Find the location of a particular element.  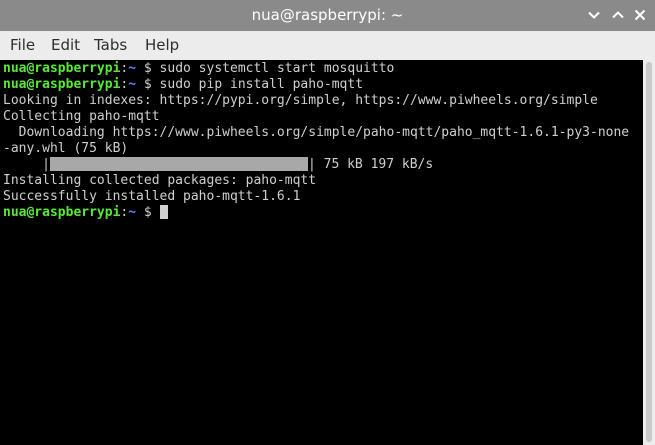

terminal-line: Collecting paho-mqtt is located at coordinates (81, 116).